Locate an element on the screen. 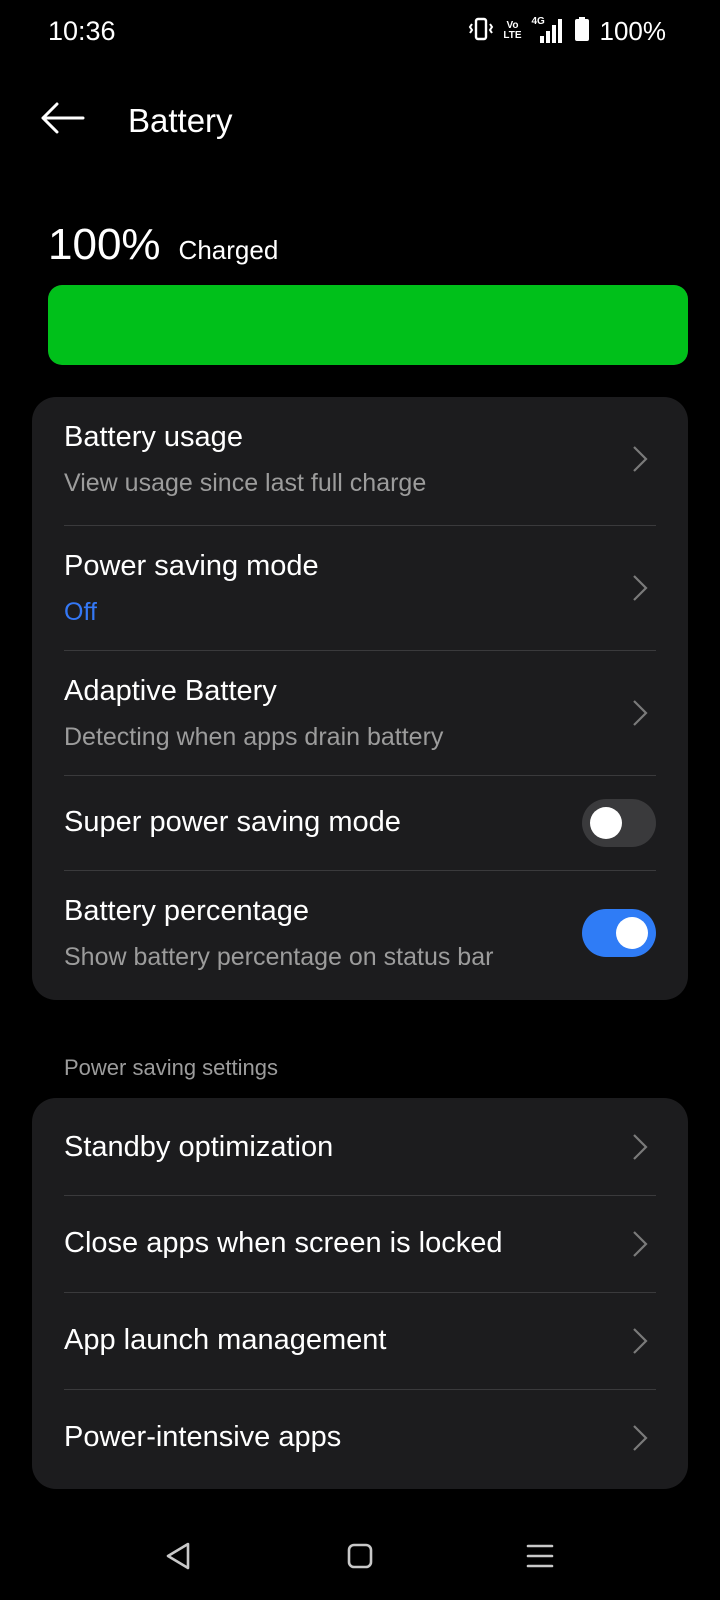  nav-recents-button is located at coordinates (540, 1556).